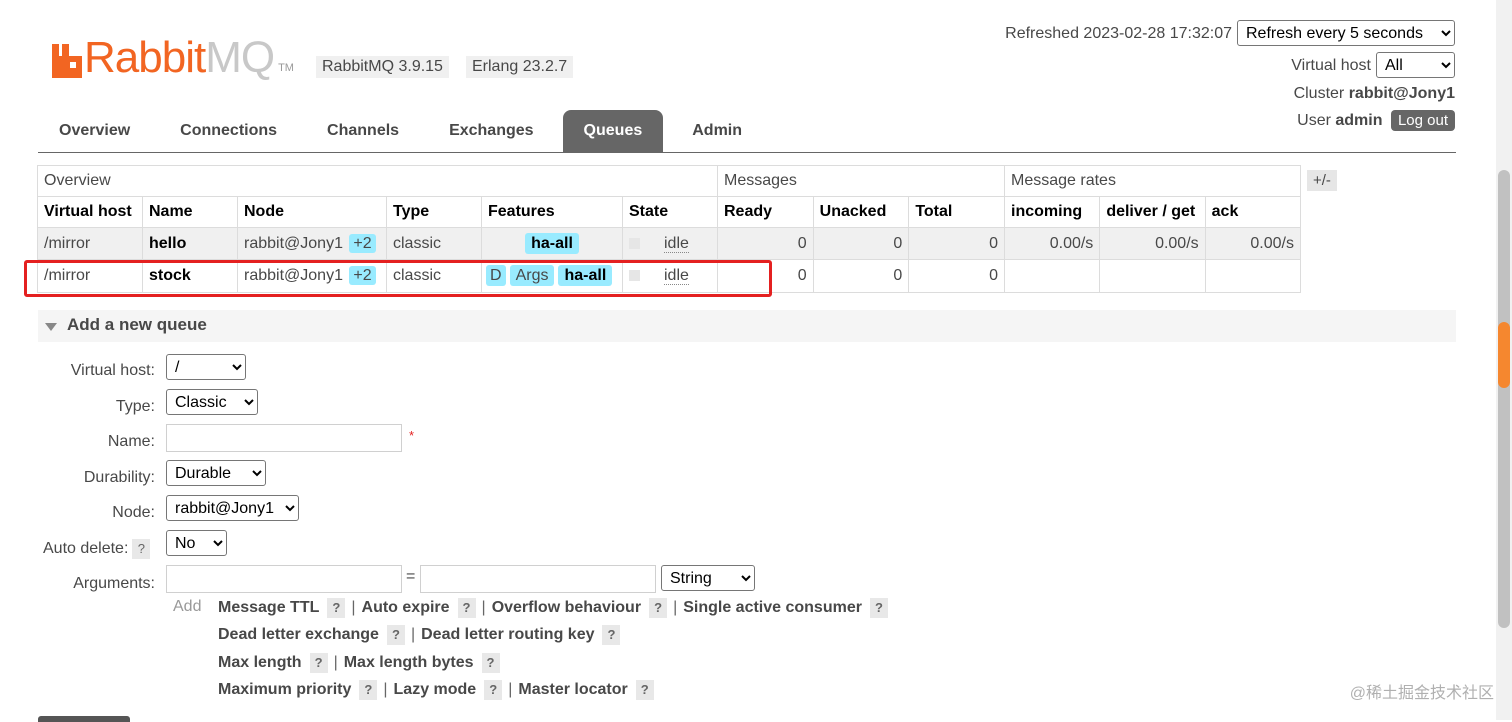  I want to click on tab-queues: Queues, so click(613, 131).